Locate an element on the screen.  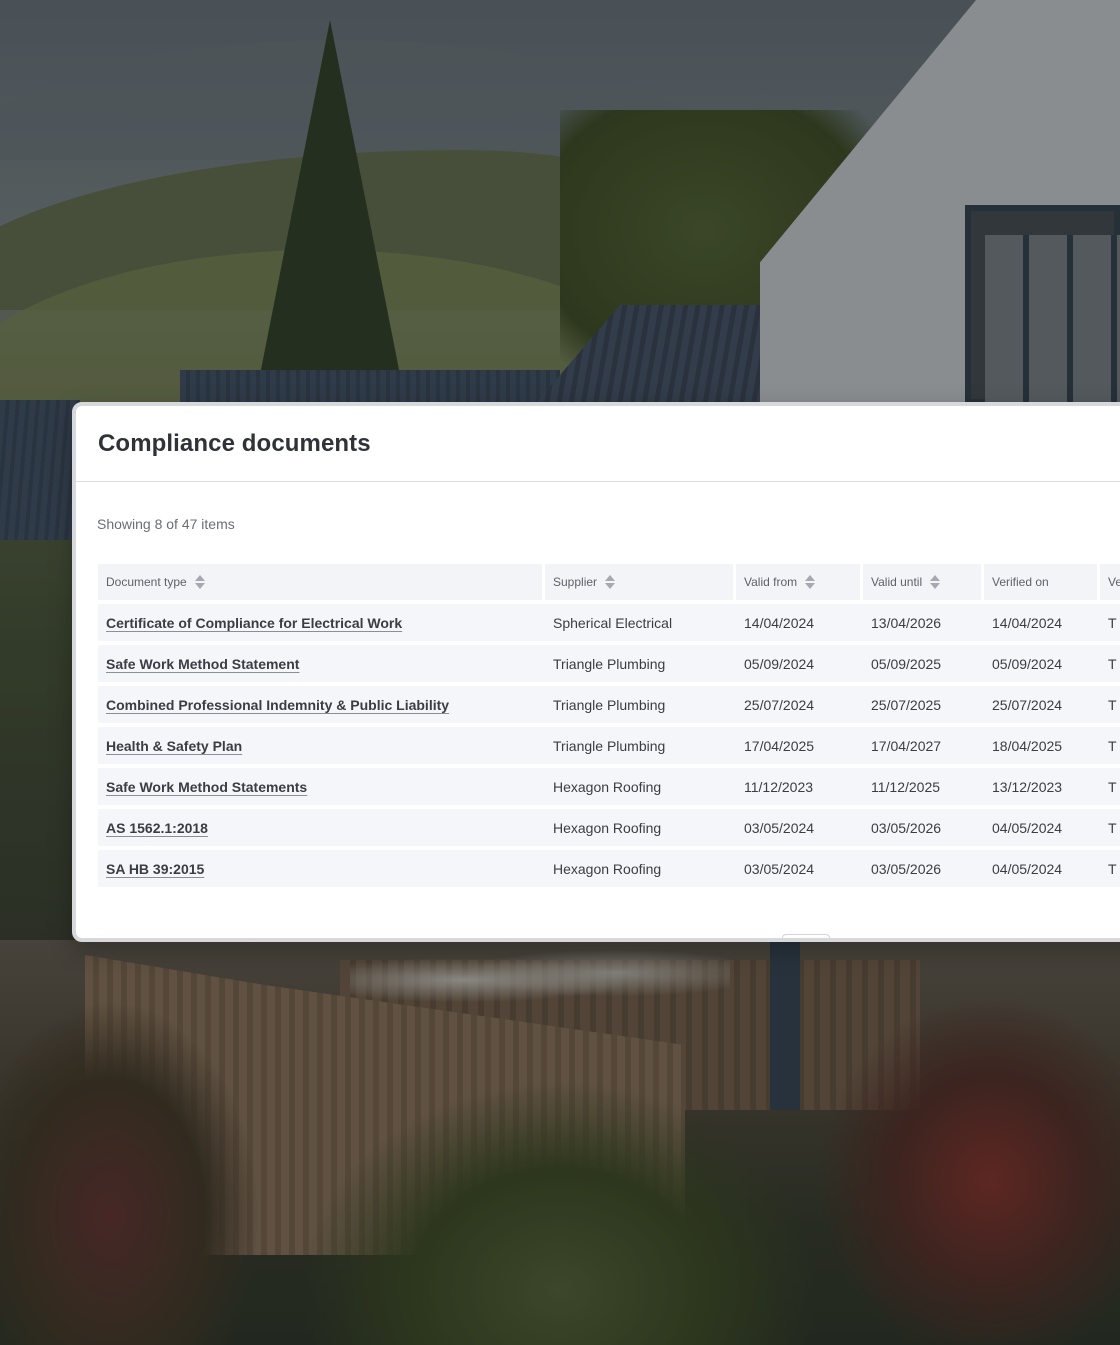
cell-valid-from: 14/04/2024 is located at coordinates (799, 622).